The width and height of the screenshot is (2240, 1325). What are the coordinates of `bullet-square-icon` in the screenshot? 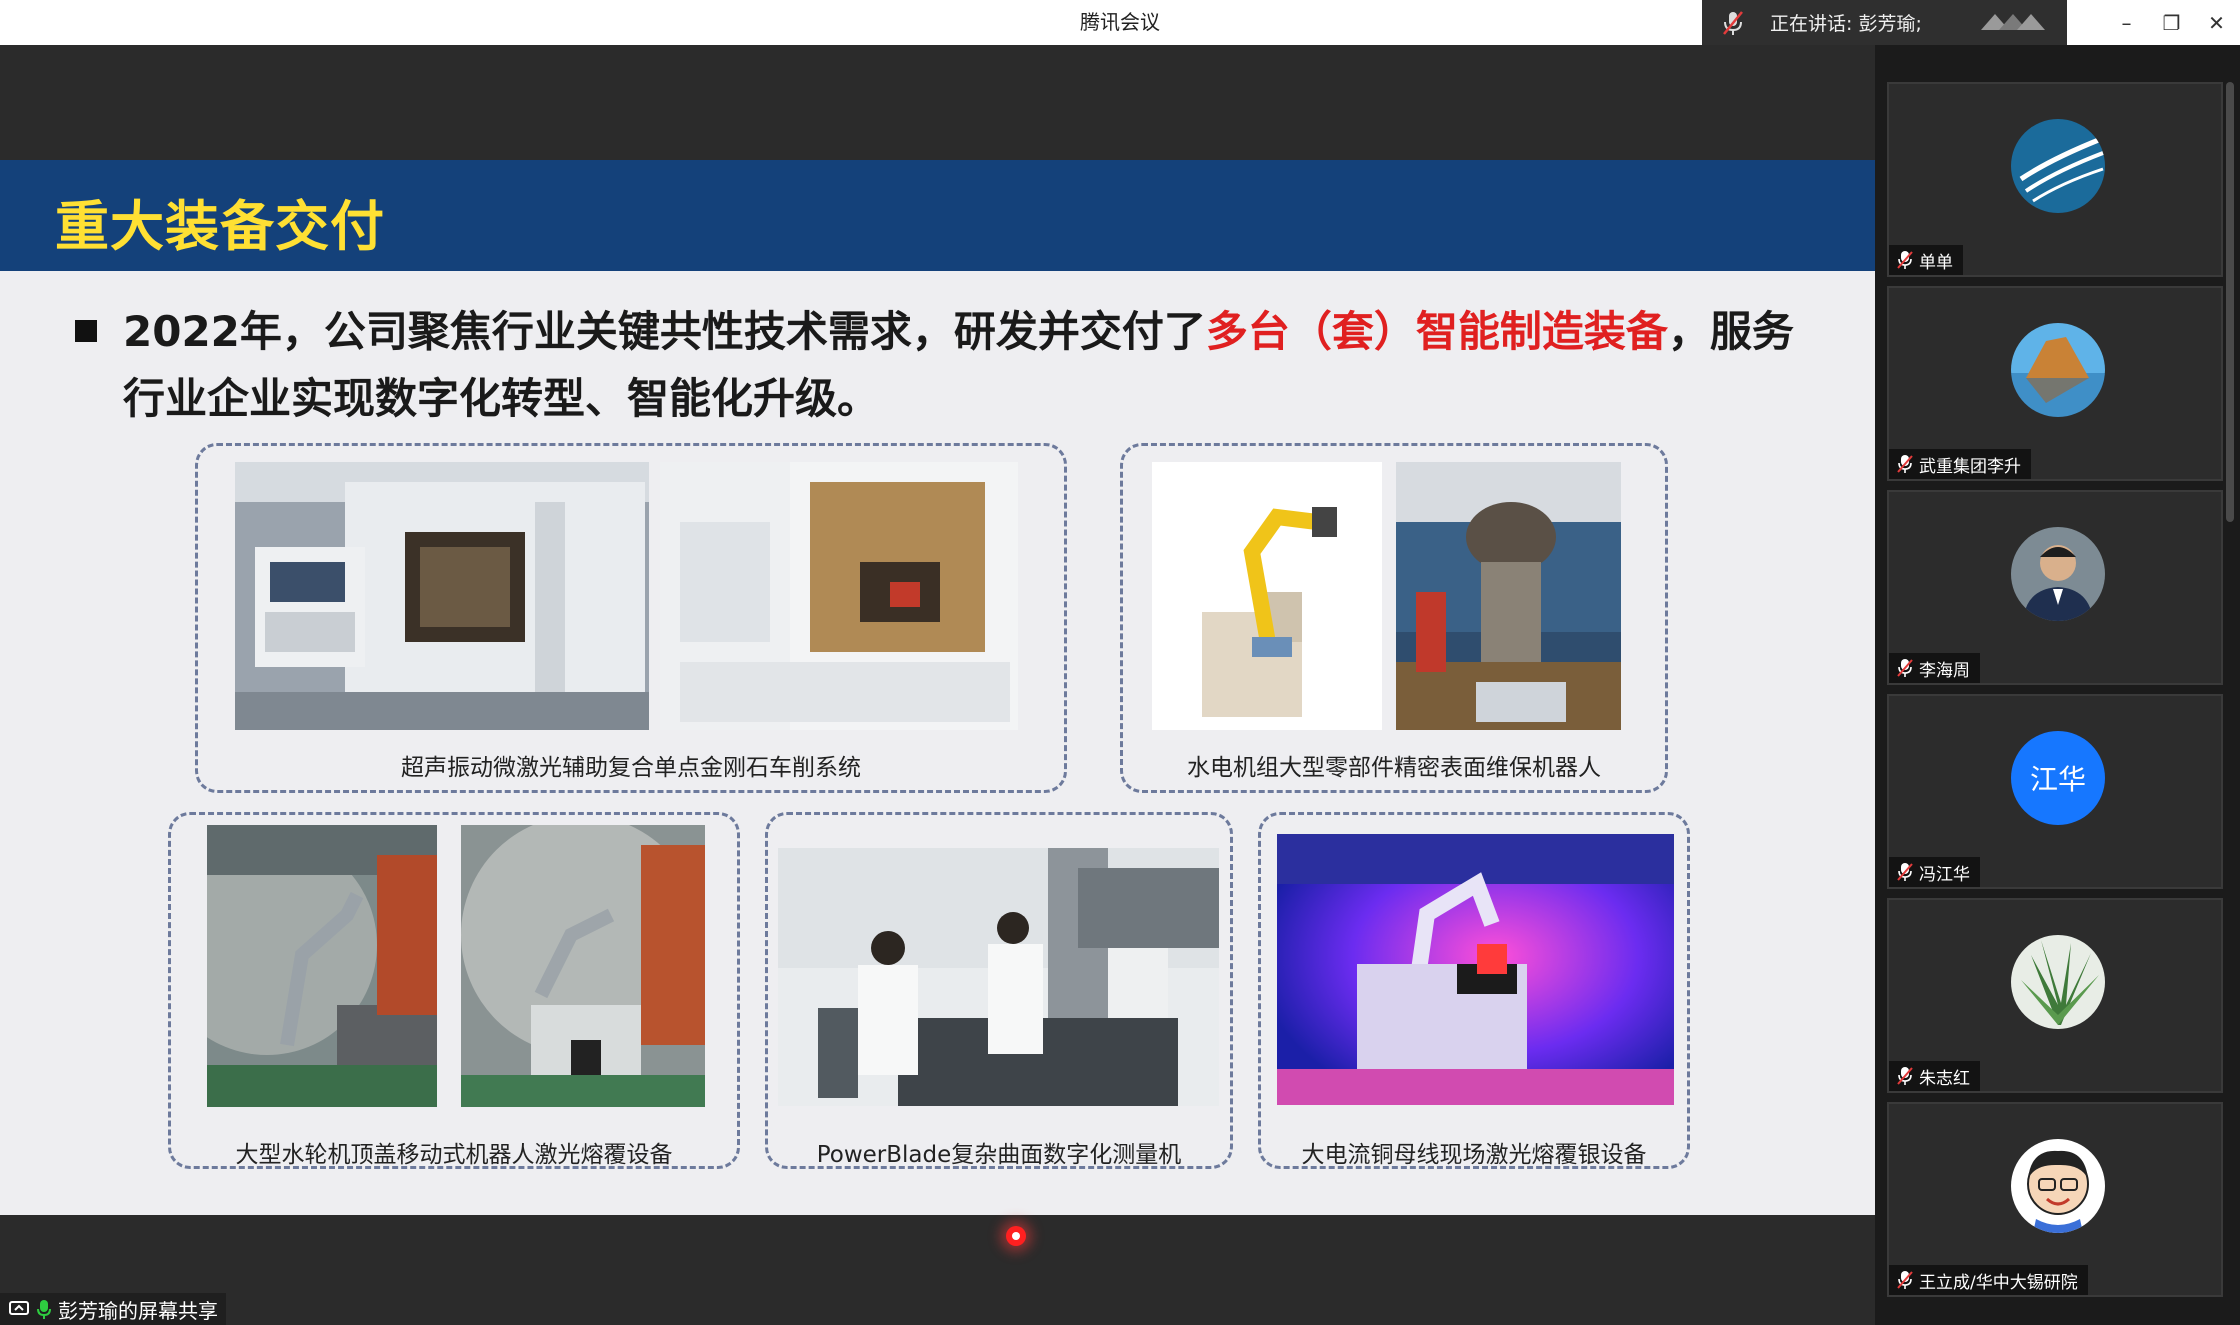 It's located at (86, 330).